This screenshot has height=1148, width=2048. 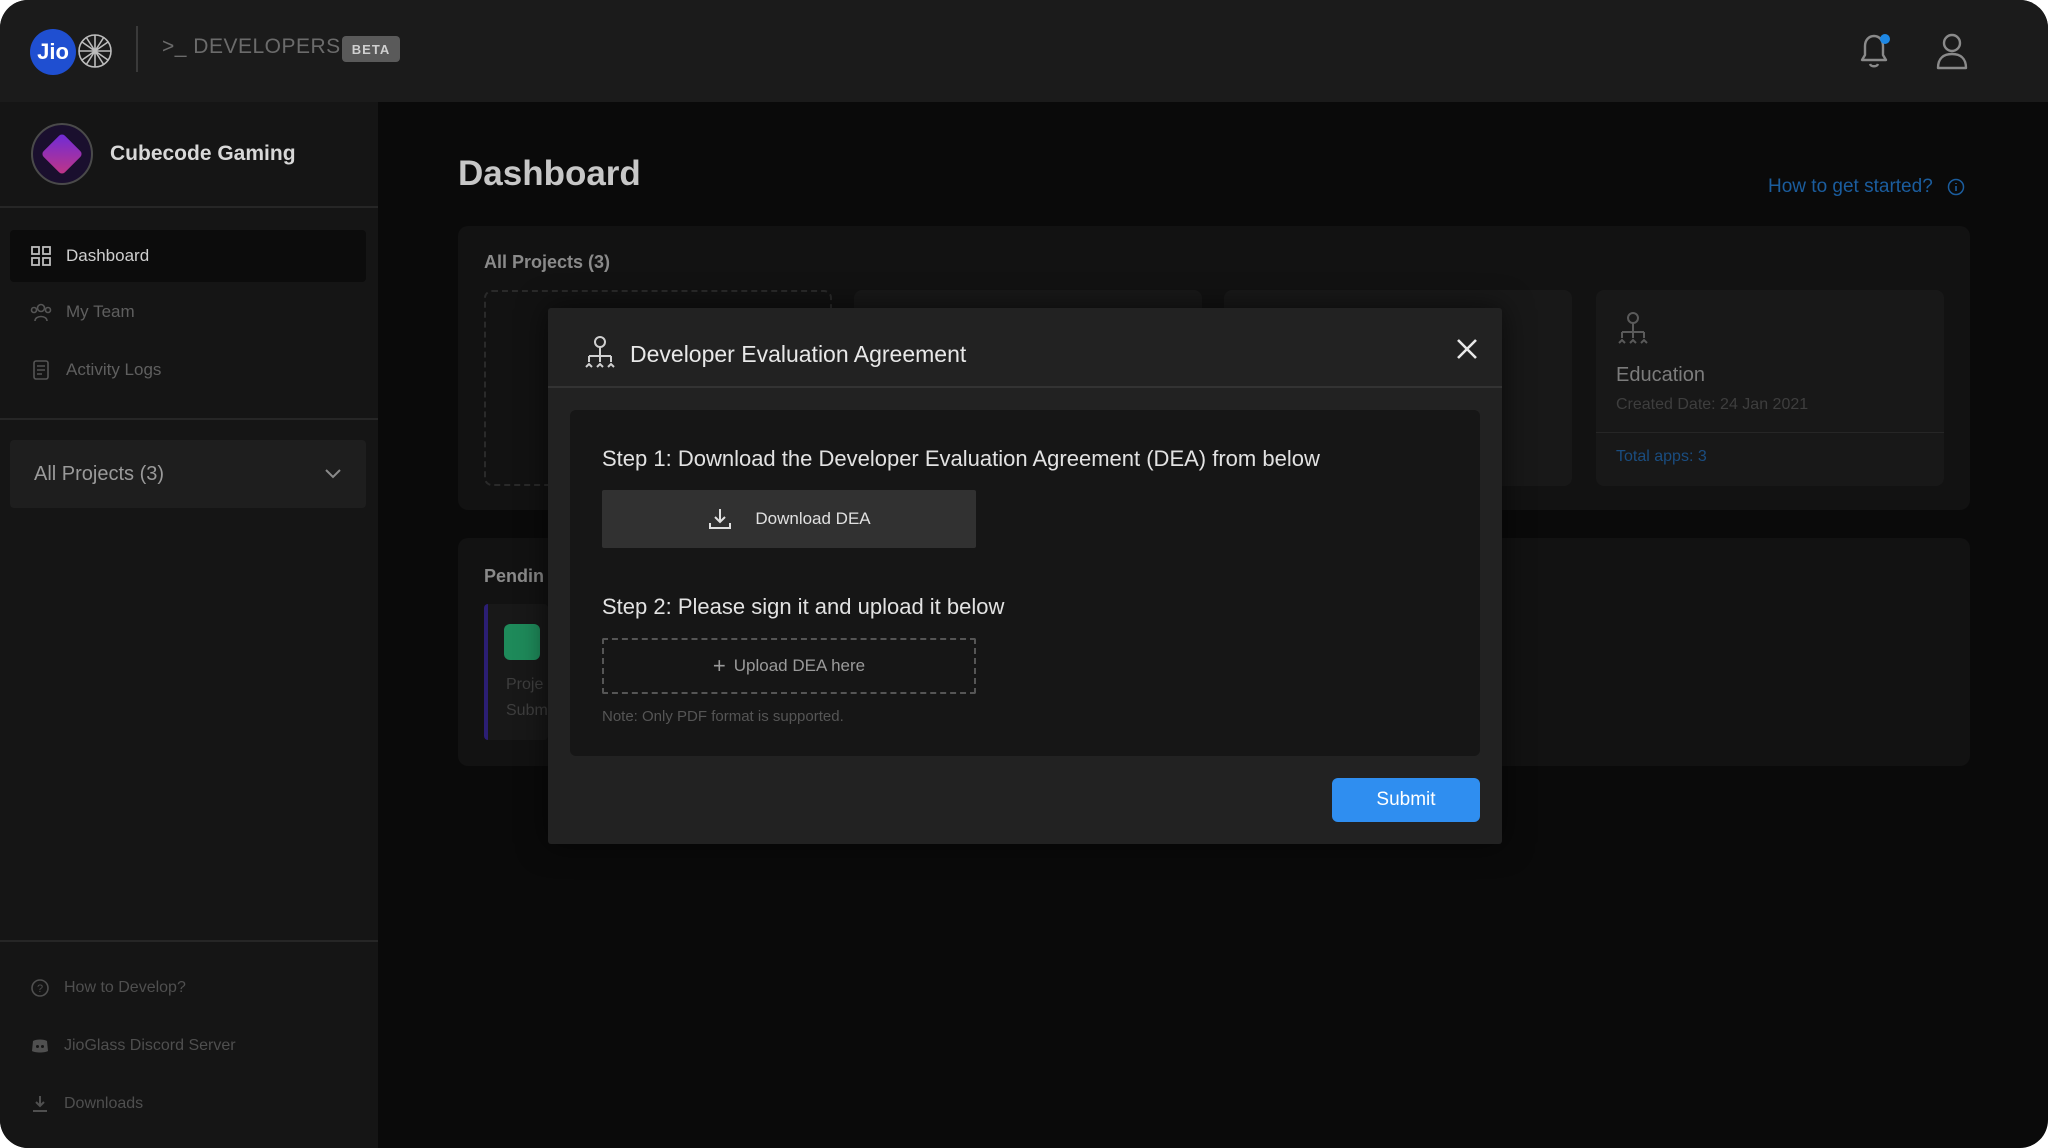 I want to click on dropdown-label: All Projects (3), so click(x=99, y=473).